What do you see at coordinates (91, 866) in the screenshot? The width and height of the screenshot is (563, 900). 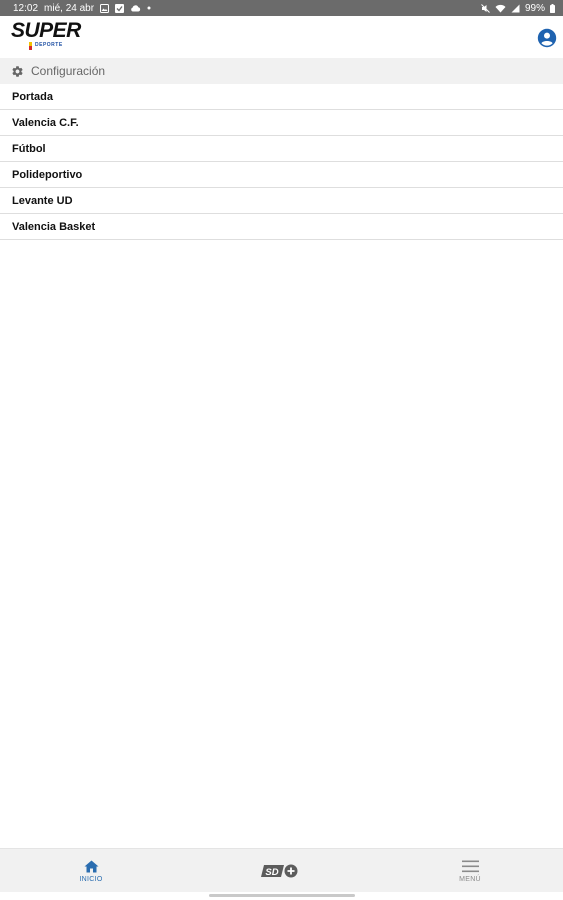 I see `home-icon` at bounding box center [91, 866].